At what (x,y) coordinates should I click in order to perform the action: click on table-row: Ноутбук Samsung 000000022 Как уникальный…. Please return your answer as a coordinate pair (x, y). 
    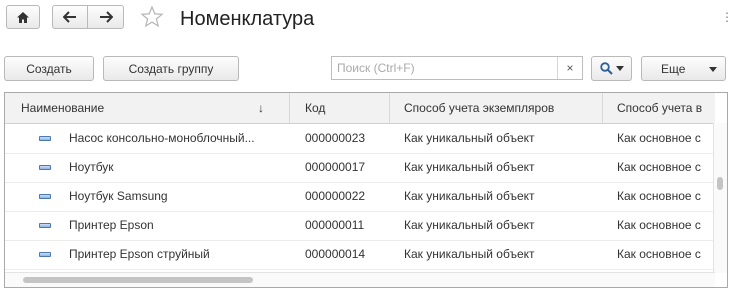
    Looking at the image, I should click on (360, 197).